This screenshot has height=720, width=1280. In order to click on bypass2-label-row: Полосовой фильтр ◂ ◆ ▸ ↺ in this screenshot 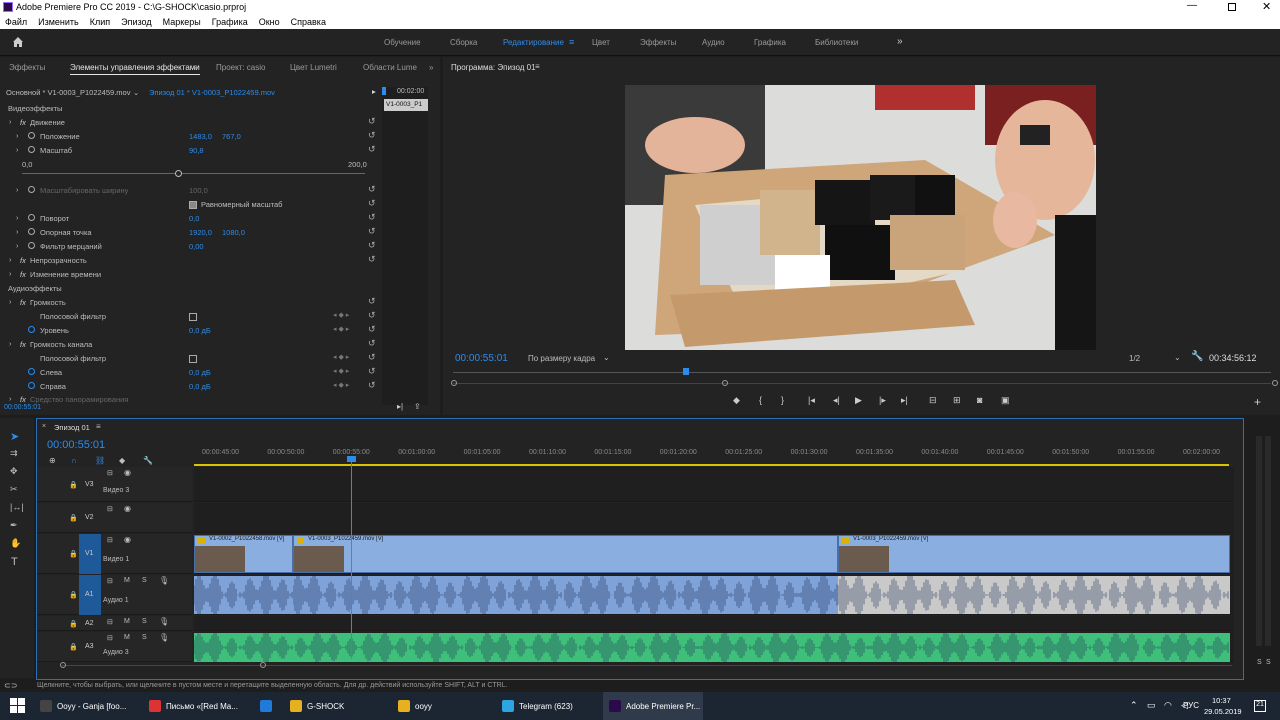, I will do `click(190, 359)`.